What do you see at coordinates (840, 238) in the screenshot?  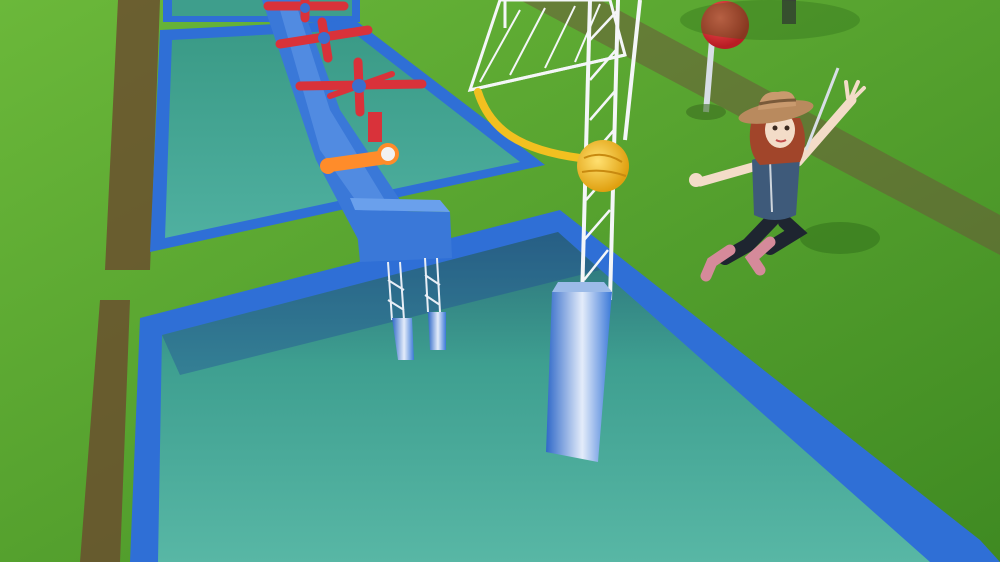 I see `character-shadow` at bounding box center [840, 238].